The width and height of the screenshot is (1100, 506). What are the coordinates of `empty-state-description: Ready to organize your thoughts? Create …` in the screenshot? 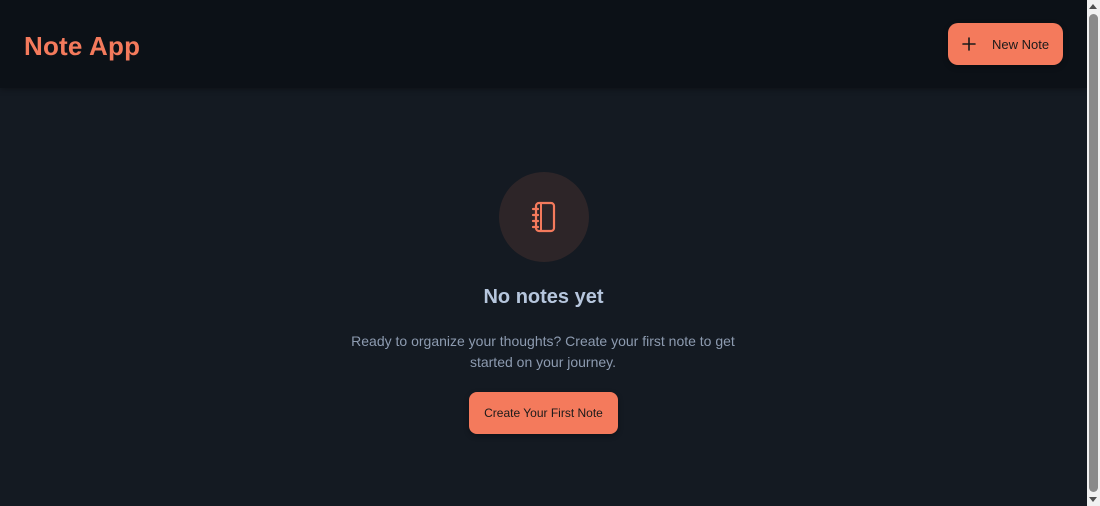 It's located at (543, 351).